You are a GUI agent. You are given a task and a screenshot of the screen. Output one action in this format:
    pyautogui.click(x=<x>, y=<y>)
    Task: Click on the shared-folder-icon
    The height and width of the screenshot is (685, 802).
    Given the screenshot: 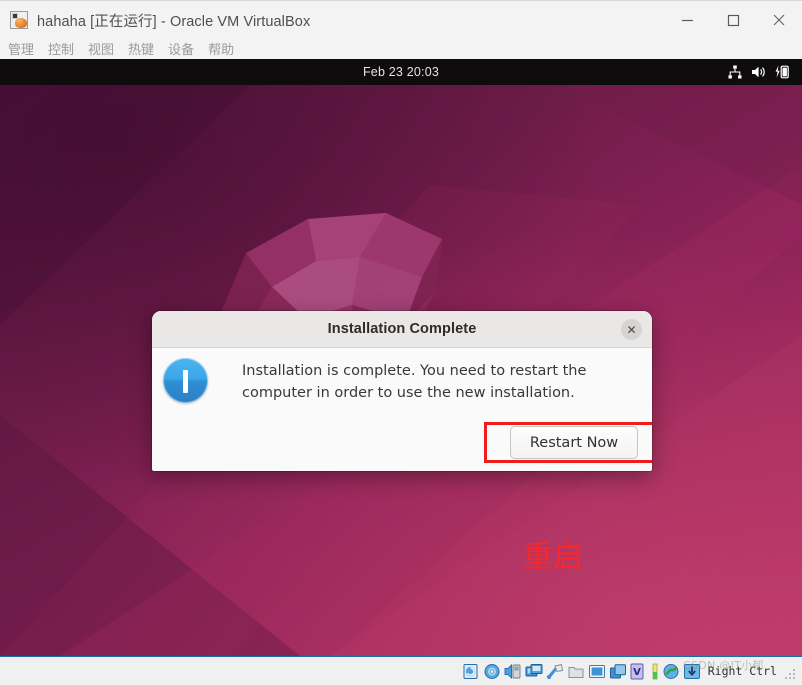 What is the action you would take?
    pyautogui.click(x=576, y=671)
    